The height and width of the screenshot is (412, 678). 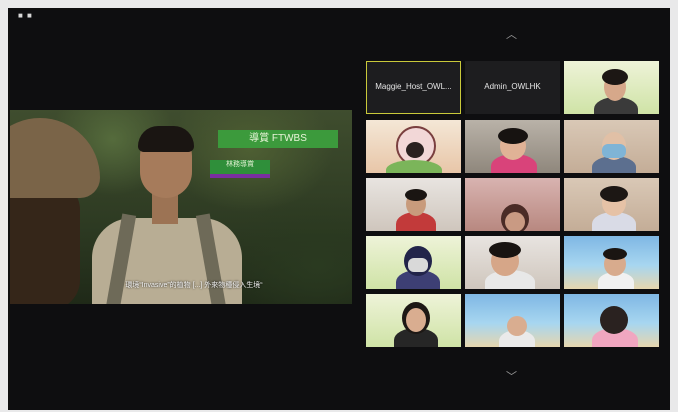 What do you see at coordinates (240, 169) in the screenshot?
I see `role-caption: 林務導賞` at bounding box center [240, 169].